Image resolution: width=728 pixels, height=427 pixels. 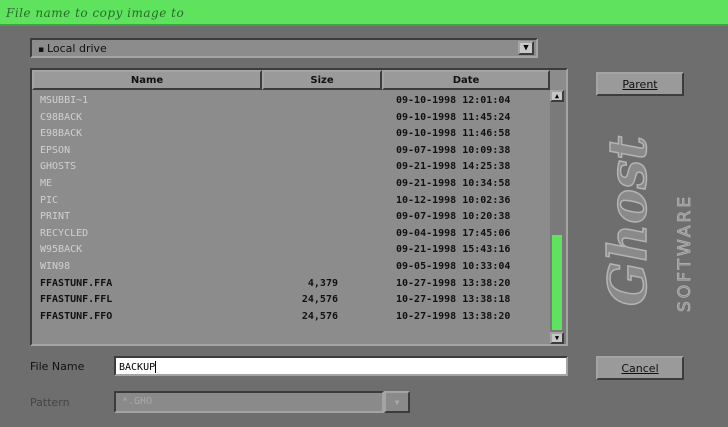 I want to click on file-row: PRINT 09-07-1998 10:20:38, so click(x=291, y=218).